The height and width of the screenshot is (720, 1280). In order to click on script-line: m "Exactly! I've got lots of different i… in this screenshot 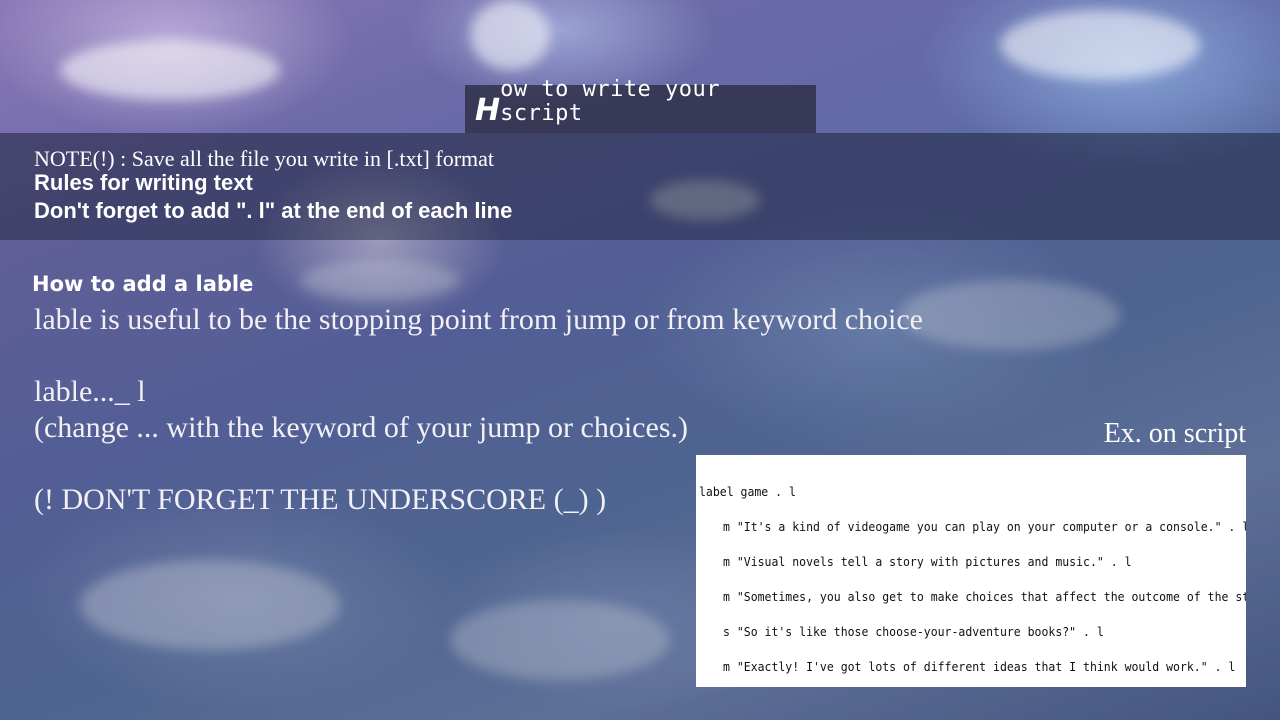, I will do `click(979, 666)`.